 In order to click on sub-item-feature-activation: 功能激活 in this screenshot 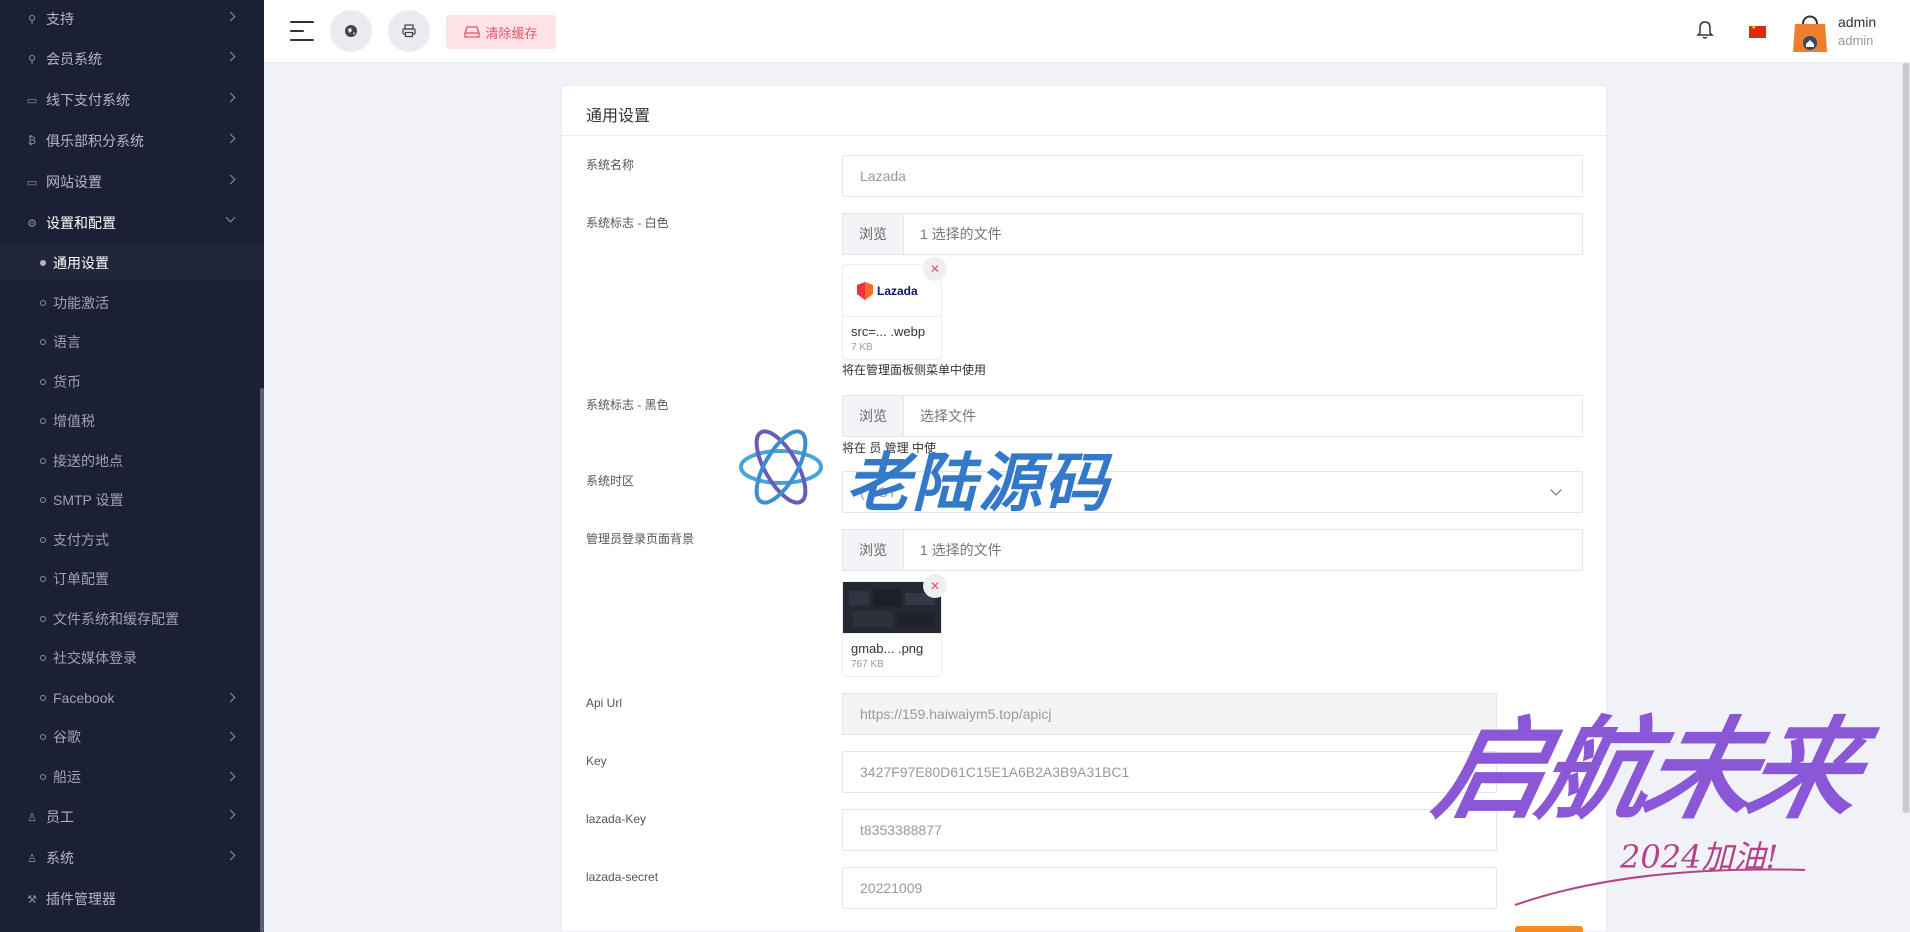, I will do `click(132, 303)`.